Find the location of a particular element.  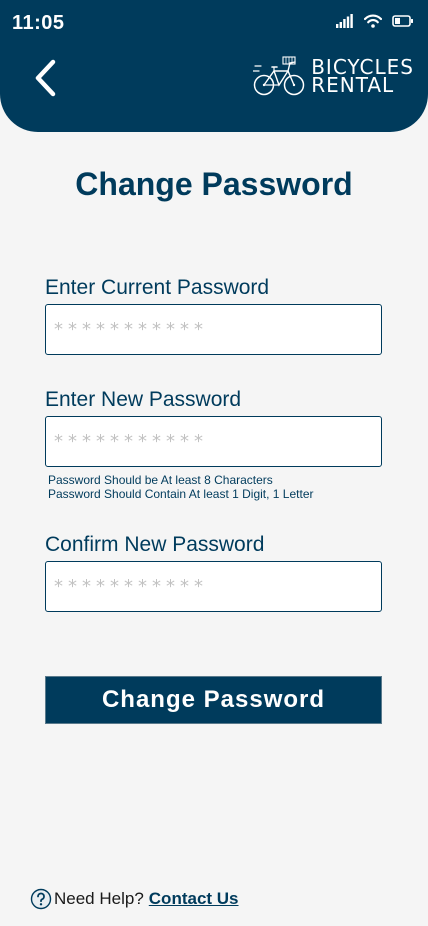

help-footer: Need Help? Contact Us is located at coordinates (134, 899).